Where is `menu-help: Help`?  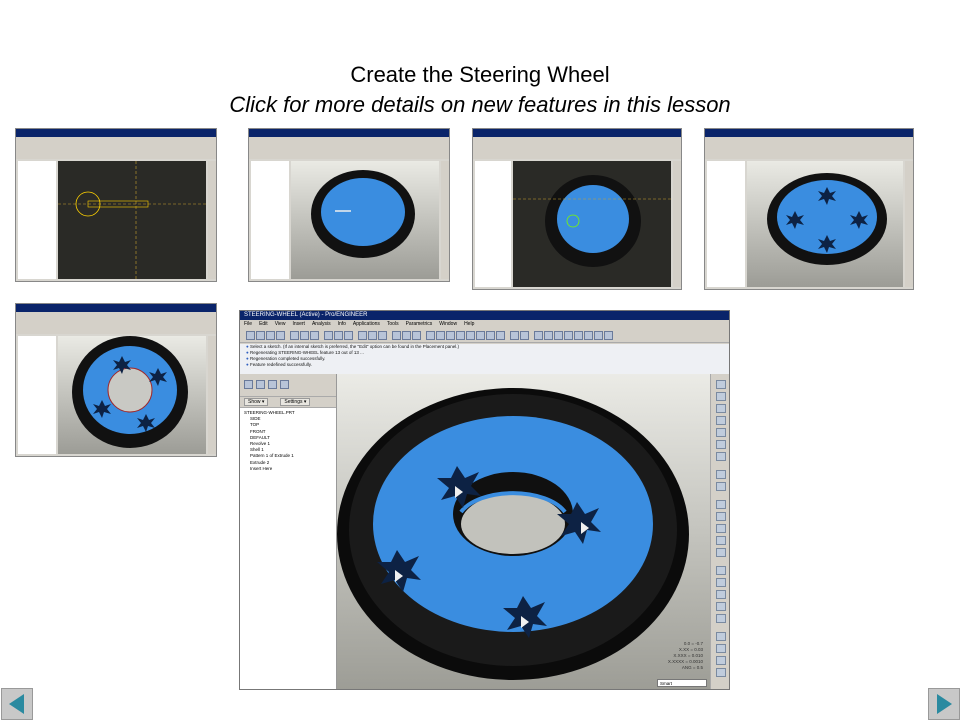 menu-help: Help is located at coordinates (469, 324).